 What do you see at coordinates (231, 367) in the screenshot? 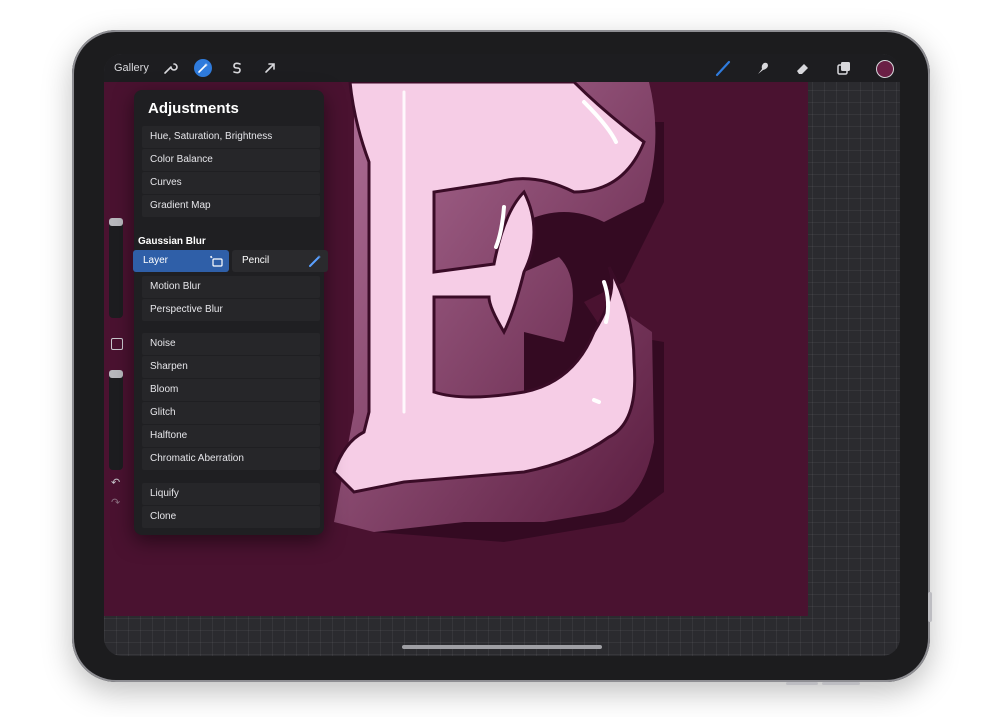
I see `menu-item-sharpen: Sharpen` at bounding box center [231, 367].